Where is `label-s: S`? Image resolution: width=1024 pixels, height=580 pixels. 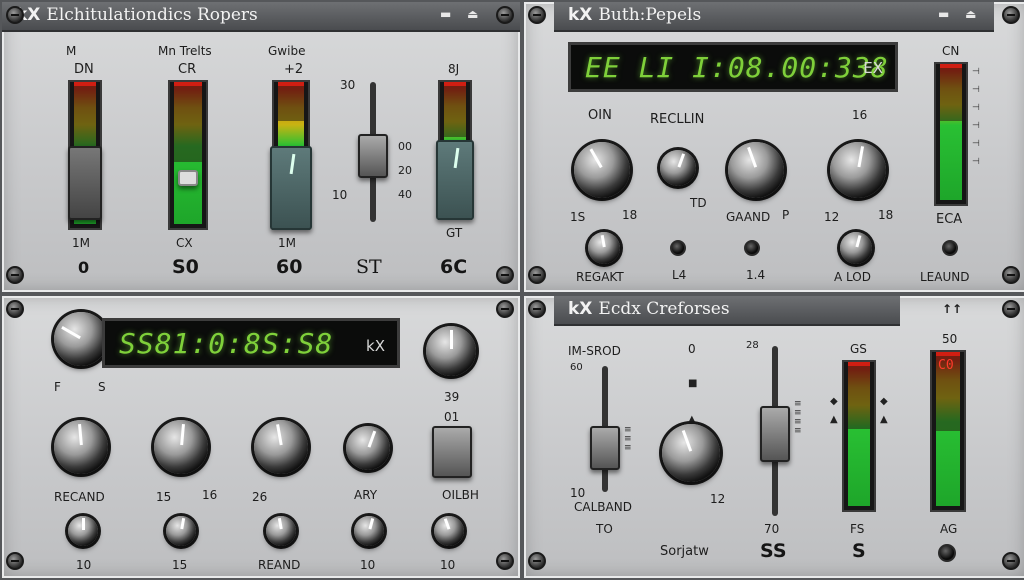 label-s: S is located at coordinates (859, 551).